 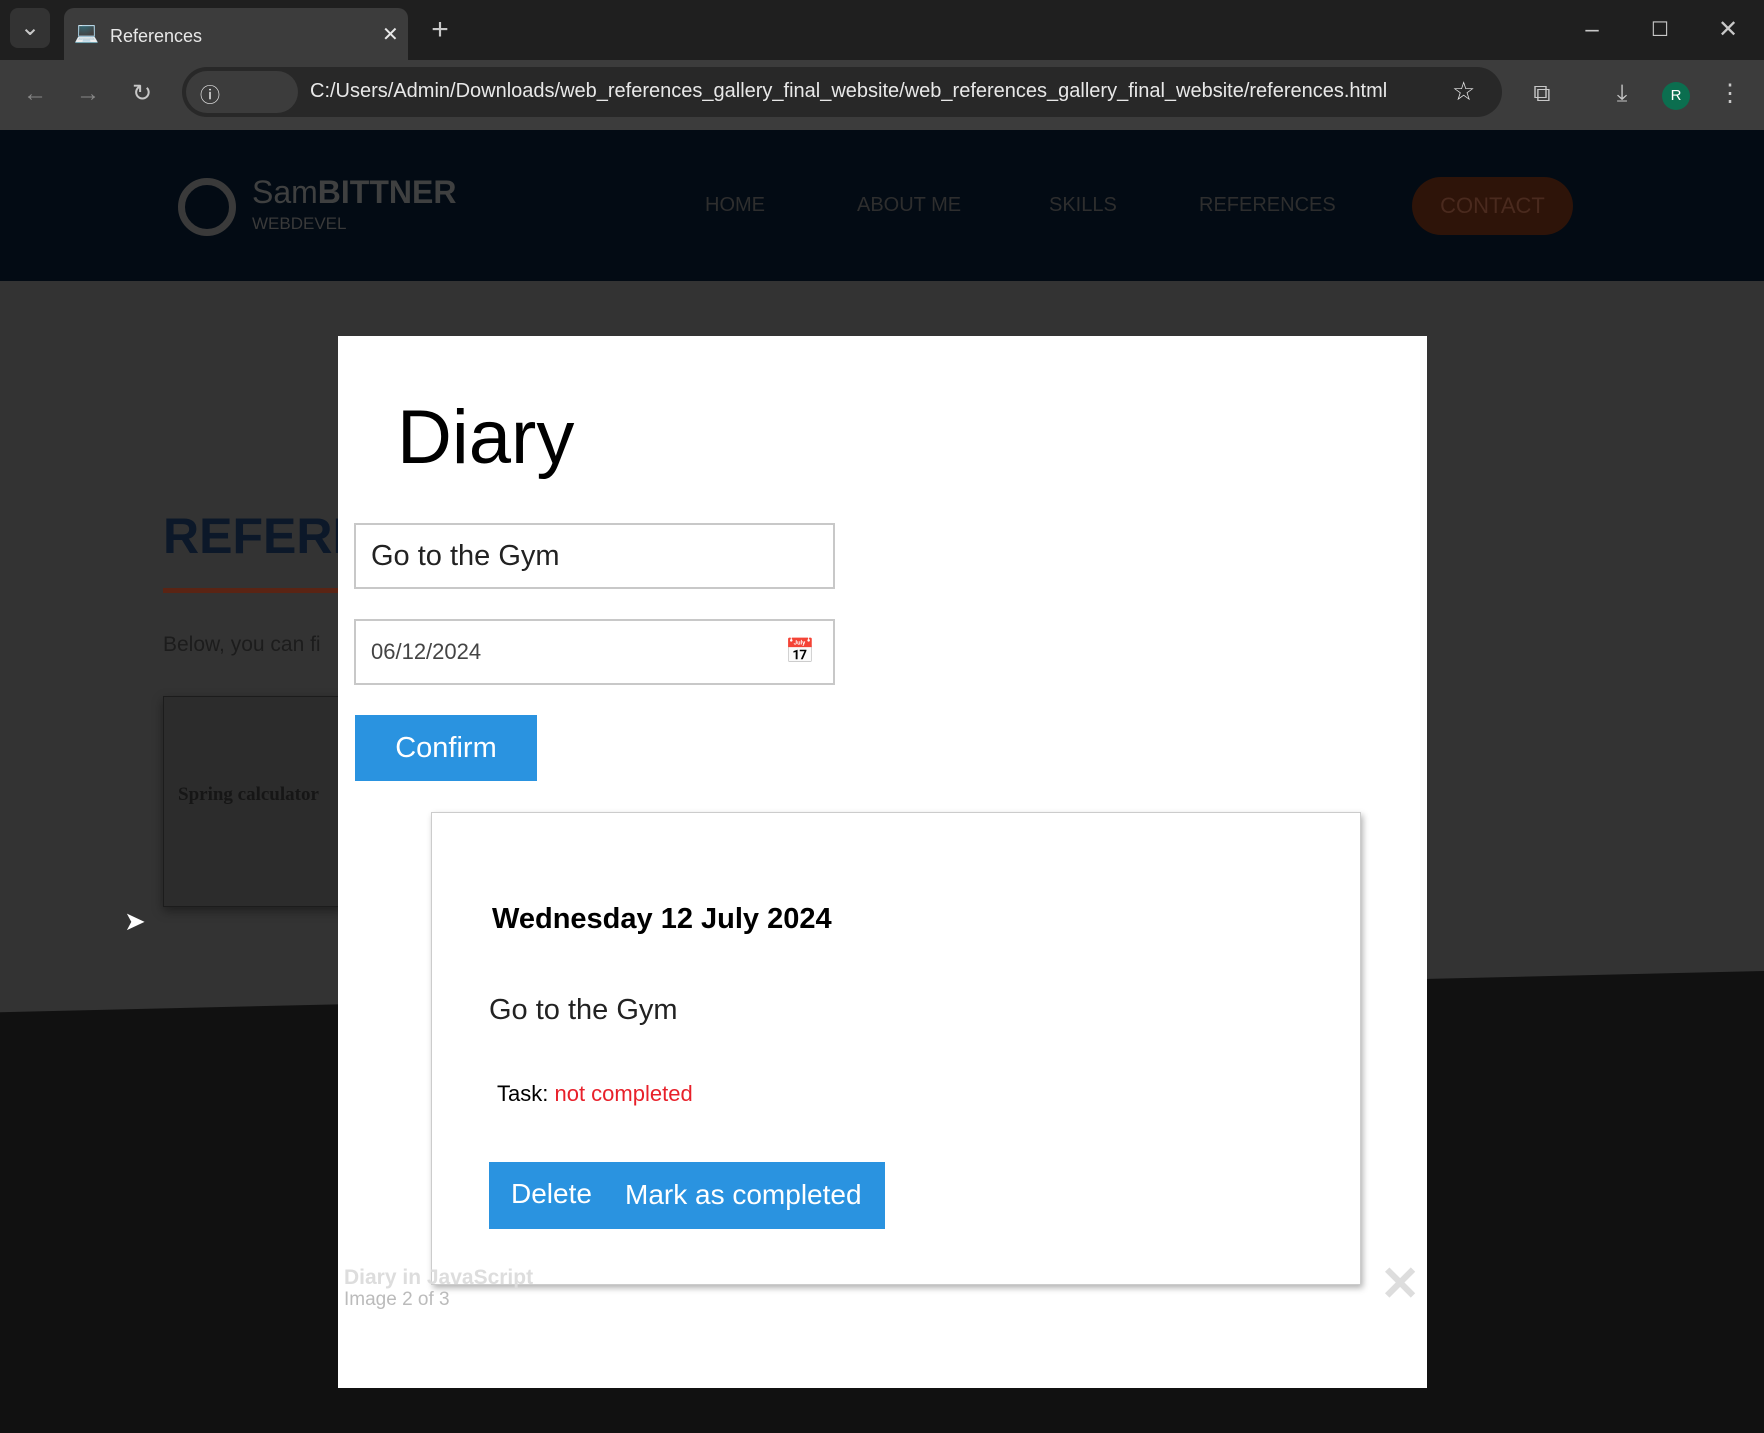 I want to click on bookmark-star-icon: ☆, so click(x=1463, y=91).